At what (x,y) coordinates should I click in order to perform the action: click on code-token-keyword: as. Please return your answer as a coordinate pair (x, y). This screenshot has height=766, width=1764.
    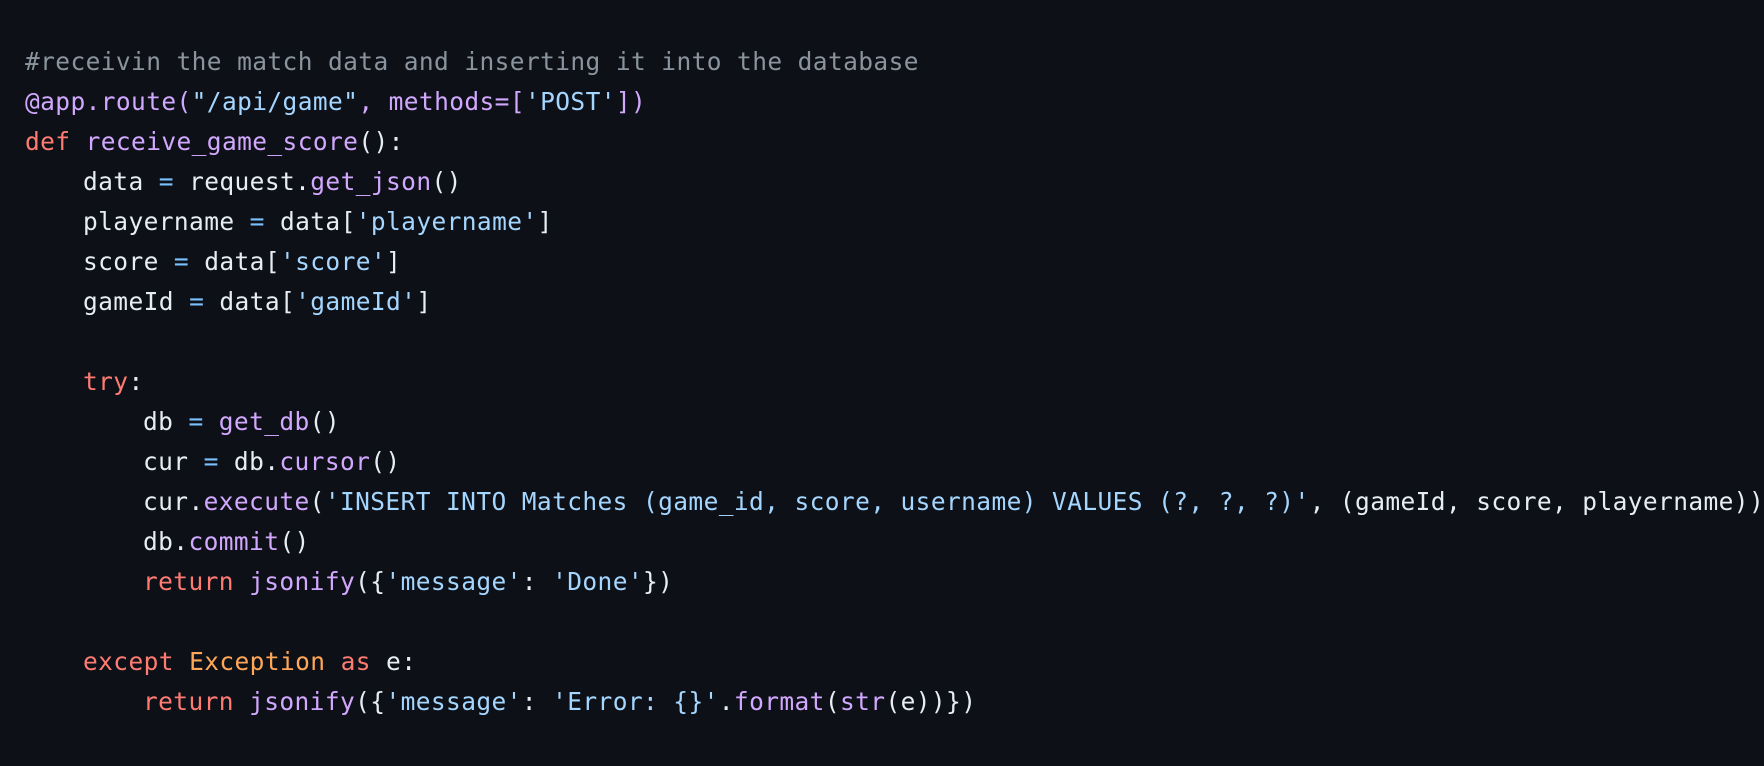
    Looking at the image, I should click on (355, 661).